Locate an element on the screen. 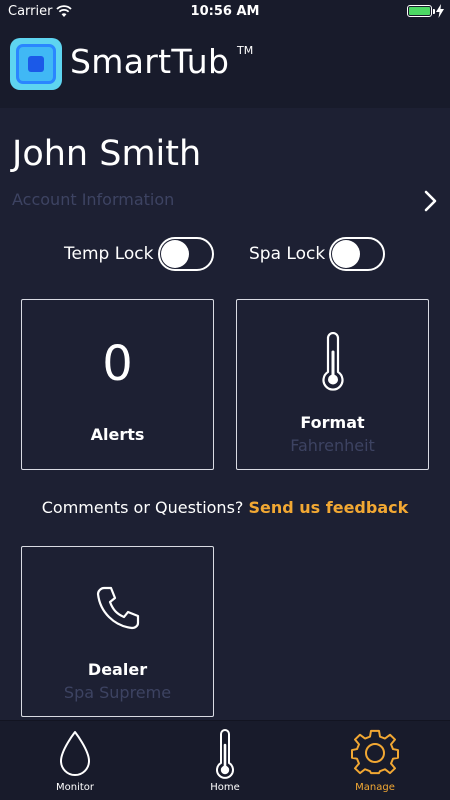 This screenshot has height=800, width=450. spa-lock-toggle is located at coordinates (357, 254).